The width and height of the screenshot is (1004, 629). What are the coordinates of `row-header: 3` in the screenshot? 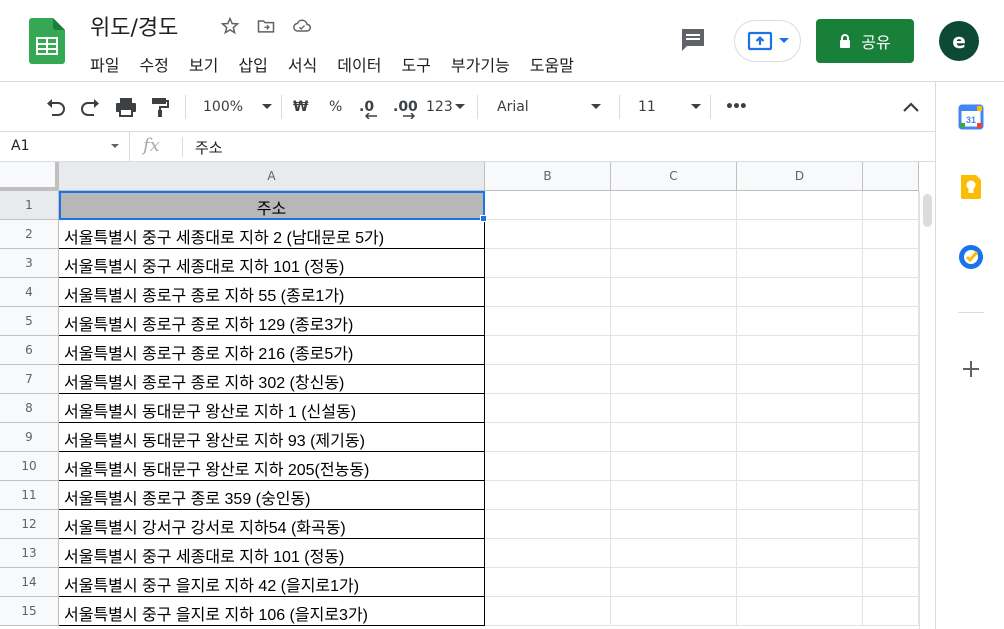 It's located at (29, 263).